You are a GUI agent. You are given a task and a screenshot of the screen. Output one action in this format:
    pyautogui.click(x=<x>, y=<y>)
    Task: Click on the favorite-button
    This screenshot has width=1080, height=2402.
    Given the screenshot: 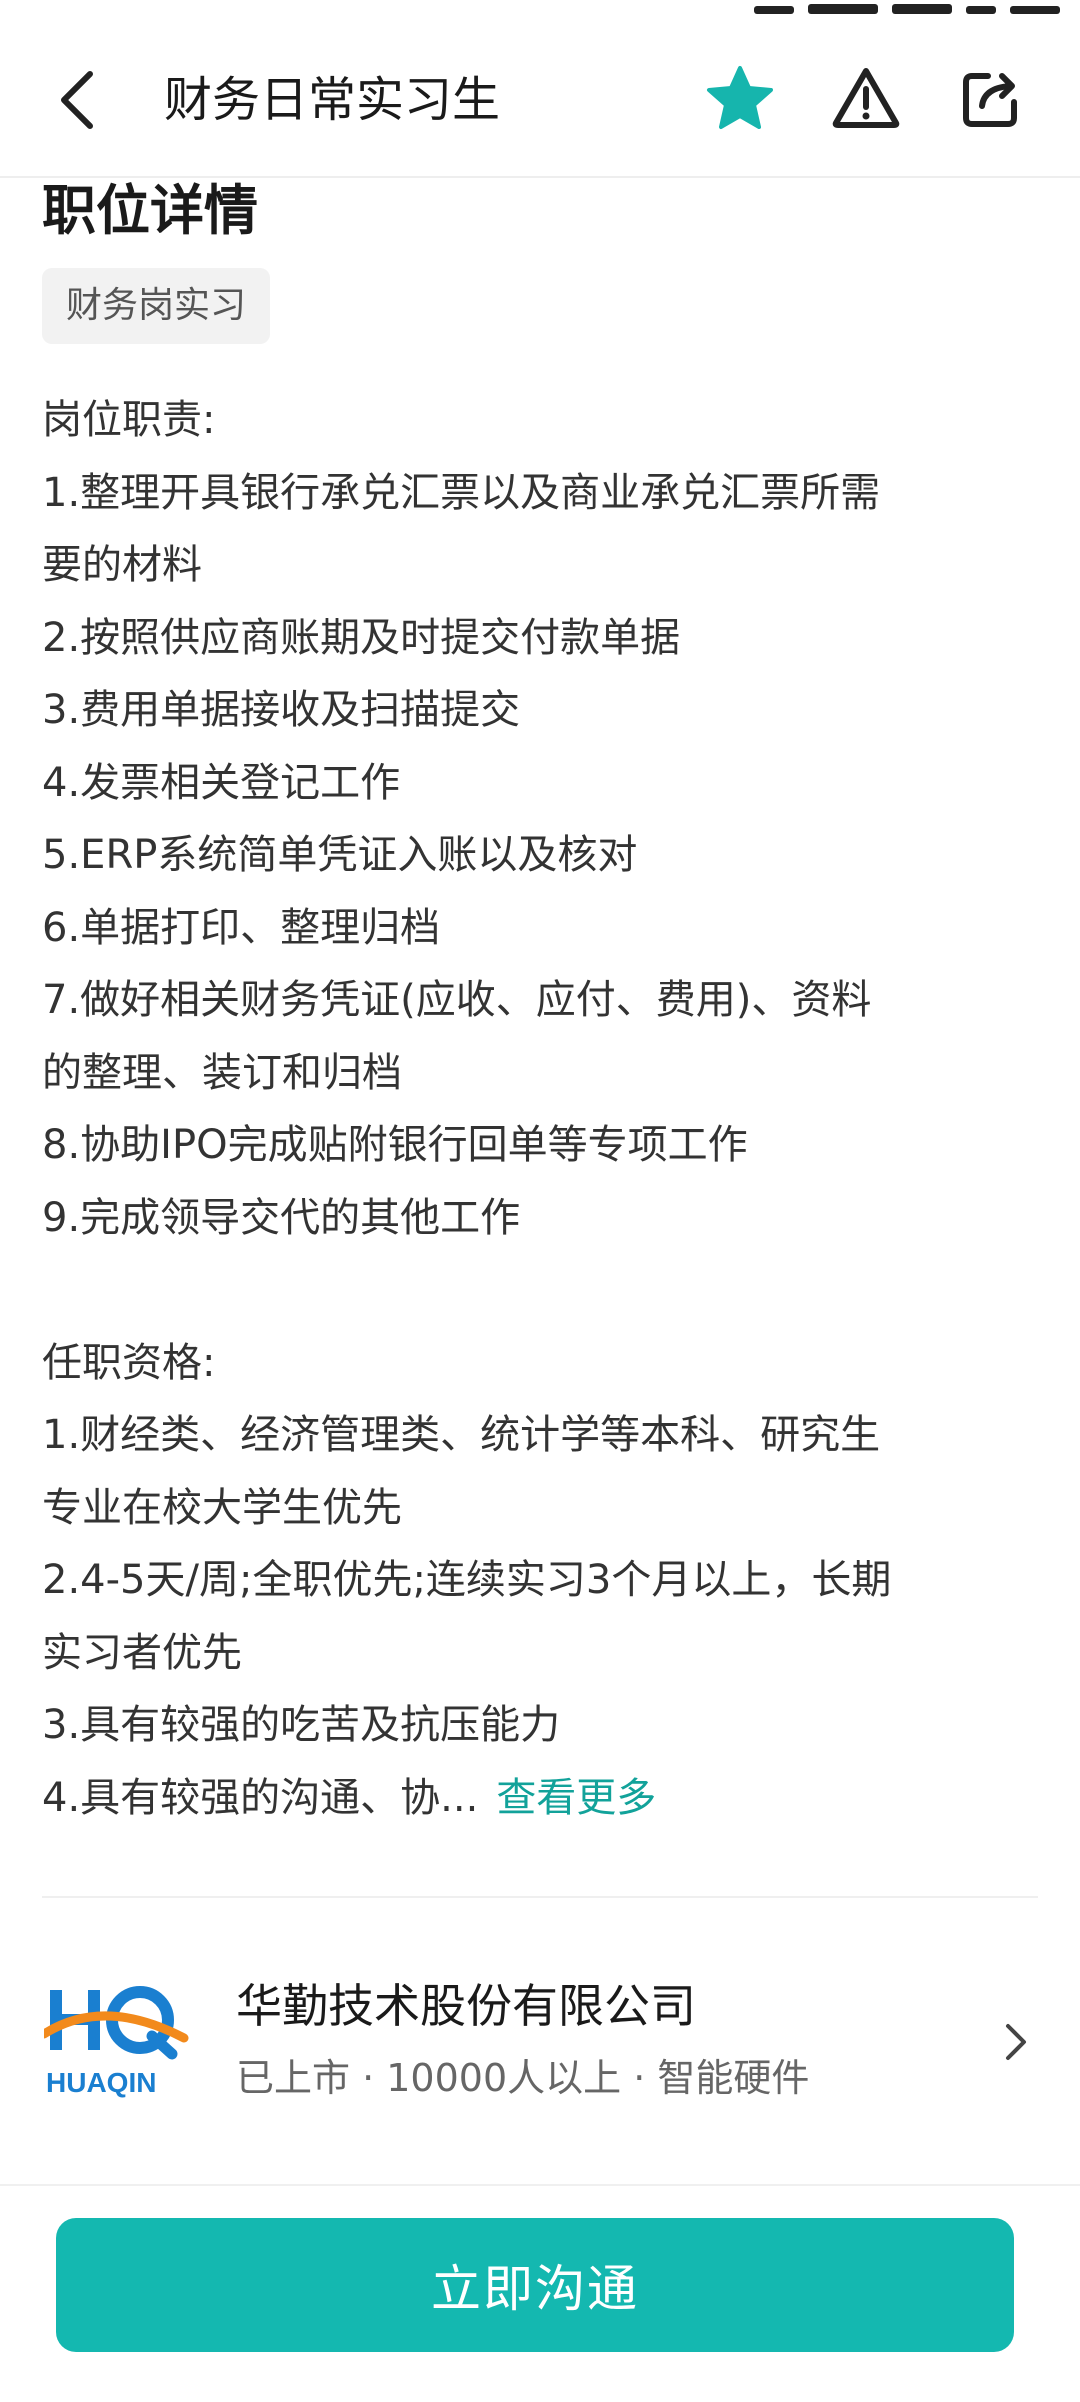 What is the action you would take?
    pyautogui.click(x=740, y=98)
    